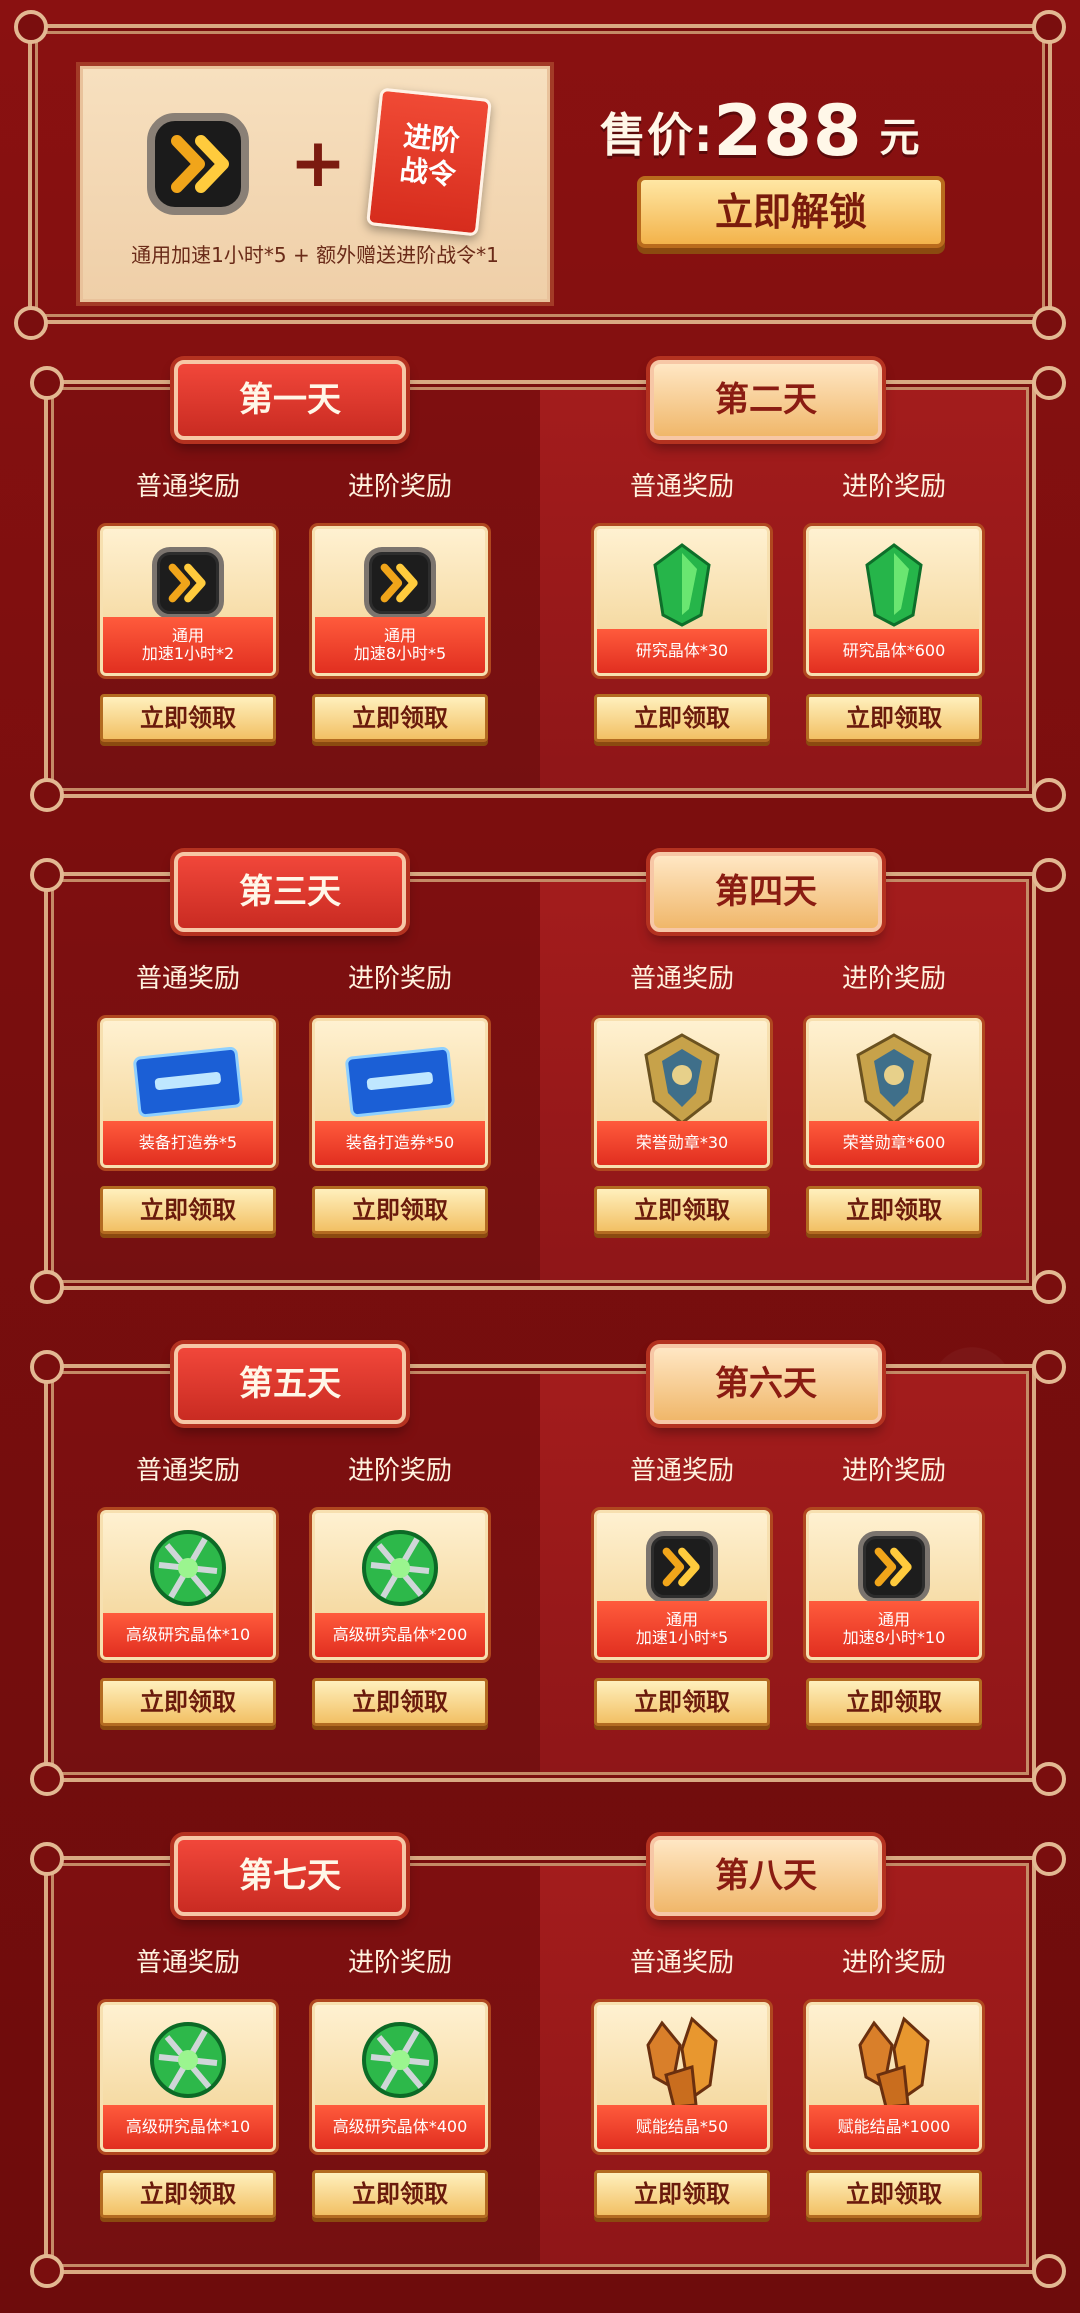 This screenshot has width=1080, height=2313. What do you see at coordinates (290, 400) in the screenshot?
I see `day-title: 第一天` at bounding box center [290, 400].